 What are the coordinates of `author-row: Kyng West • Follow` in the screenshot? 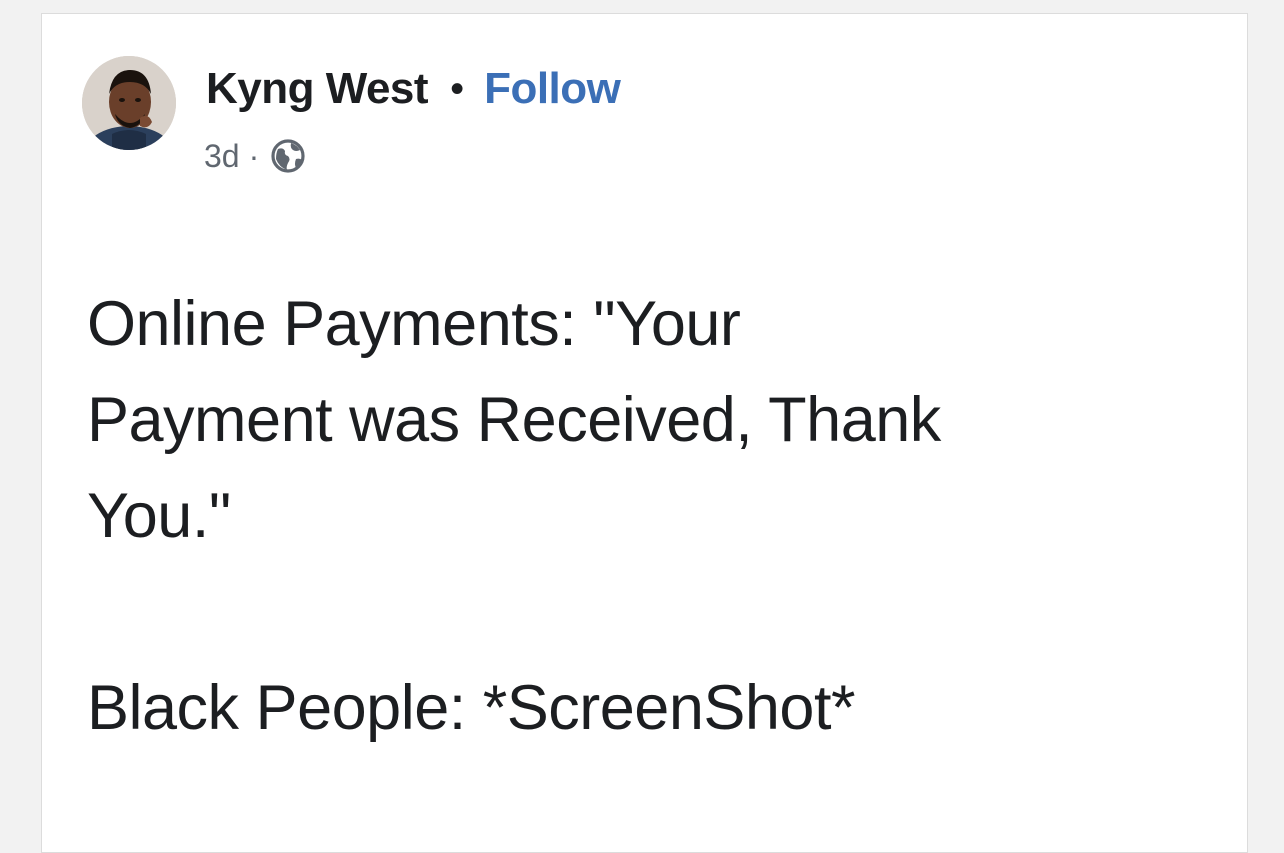 It's located at (413, 89).